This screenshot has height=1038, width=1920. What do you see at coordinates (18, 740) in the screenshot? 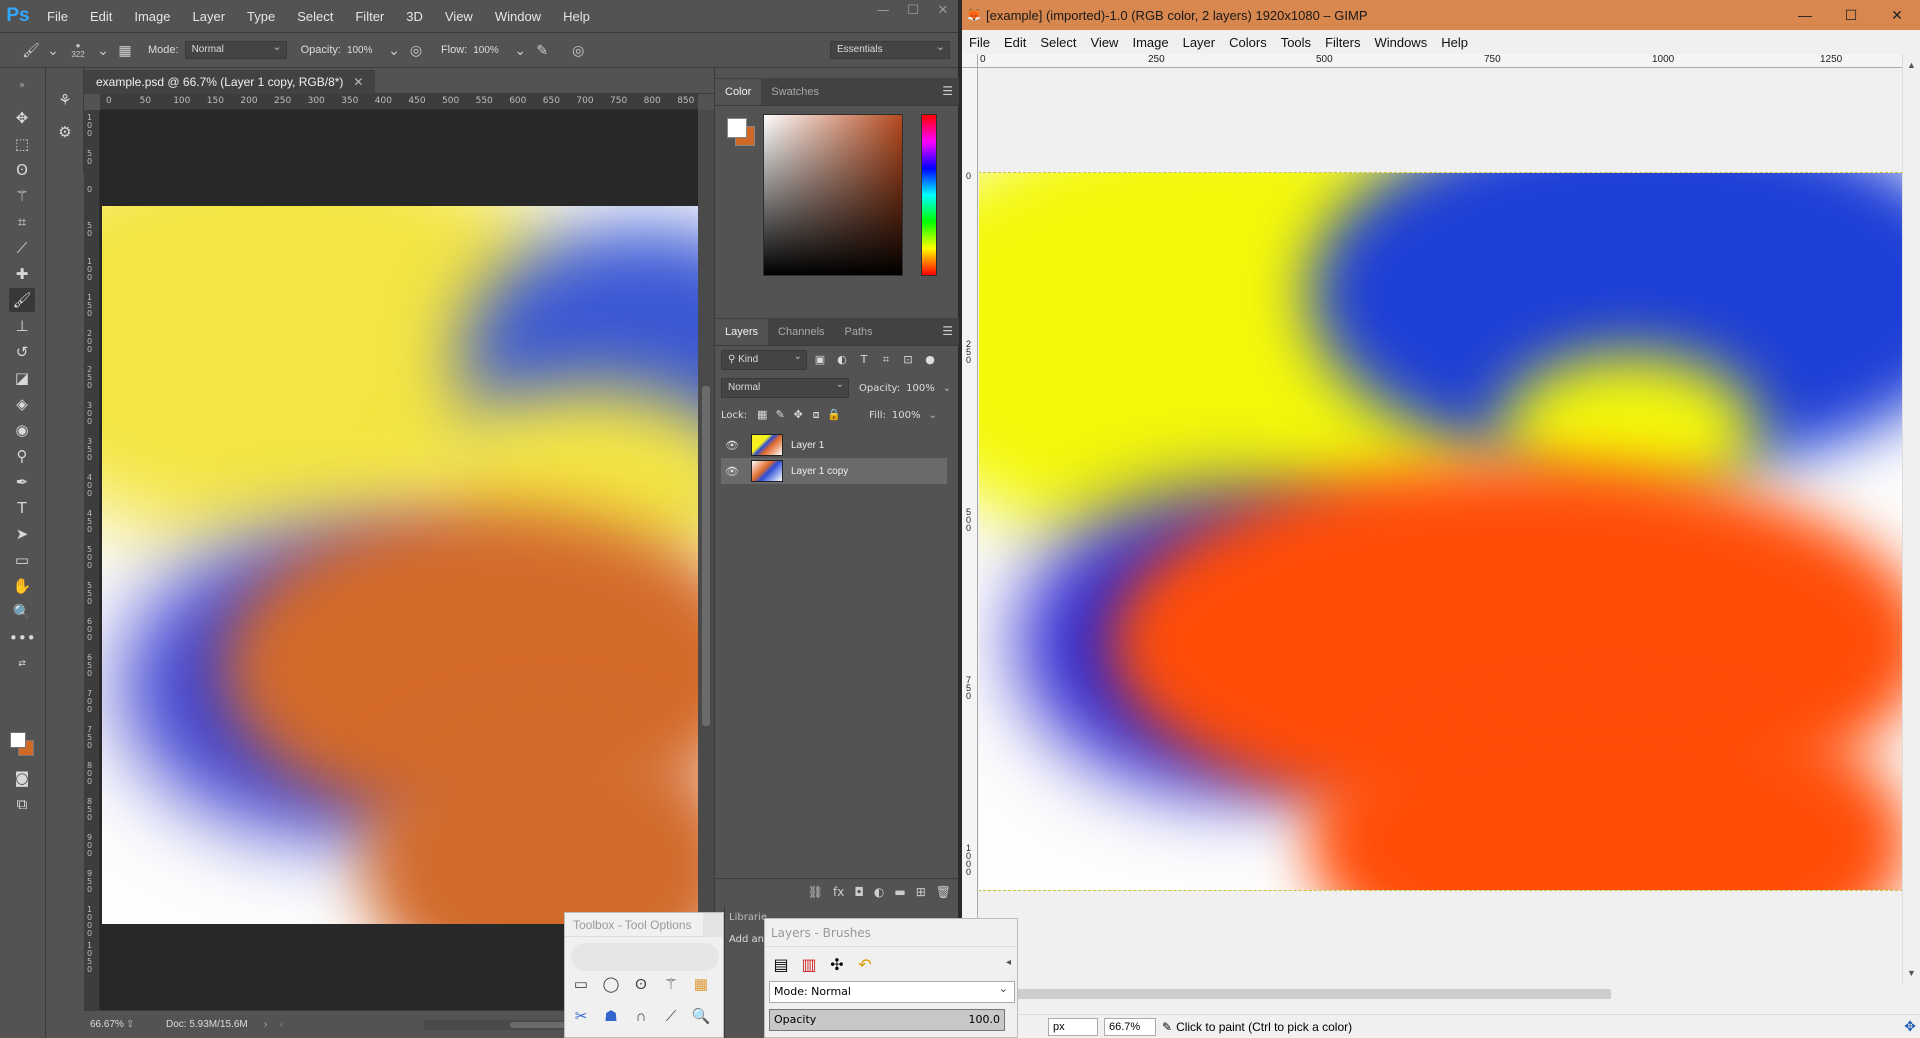
I see `foreground-color-swatch` at bounding box center [18, 740].